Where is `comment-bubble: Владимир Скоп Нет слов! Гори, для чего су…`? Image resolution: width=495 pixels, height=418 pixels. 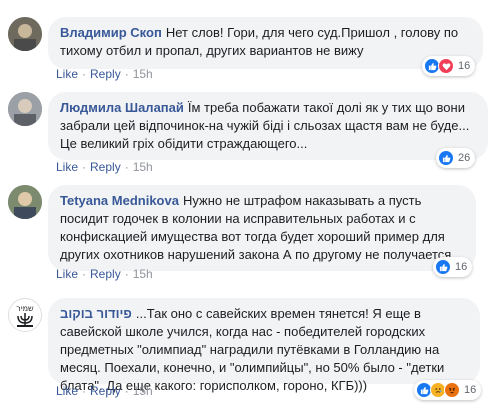 comment-bubble: Владимир Скоп Нет слов! Гори, для чего су… is located at coordinates (265, 43).